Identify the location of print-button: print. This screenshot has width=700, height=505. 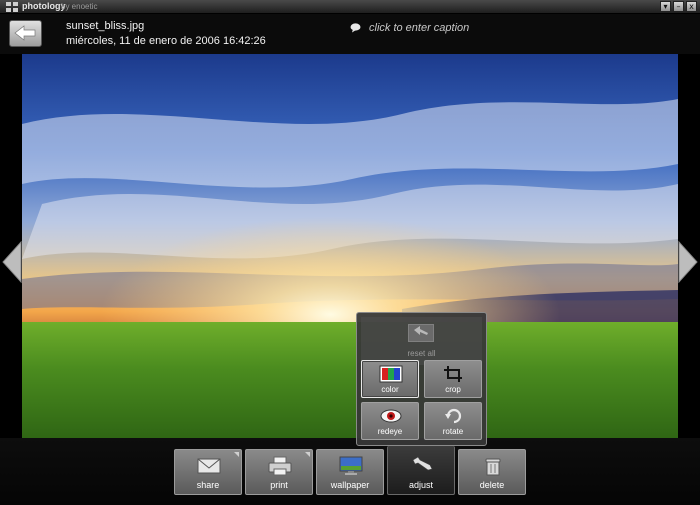
(279, 472).